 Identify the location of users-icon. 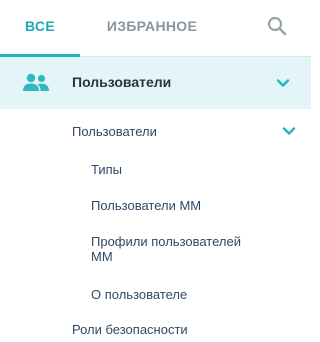
(36, 82).